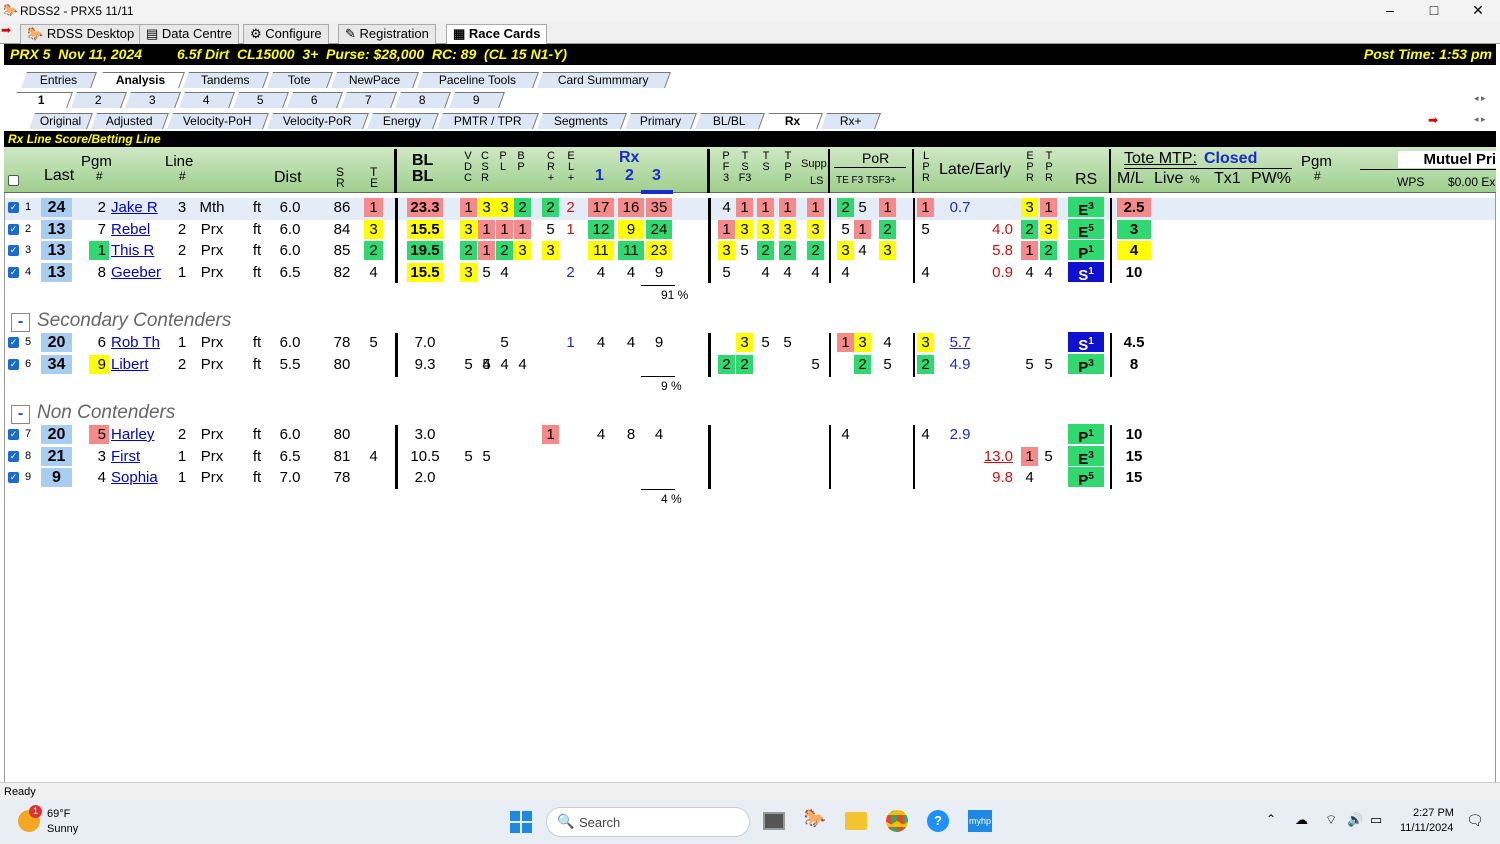 The width and height of the screenshot is (1500, 844). I want to click on start-button, so click(521, 822).